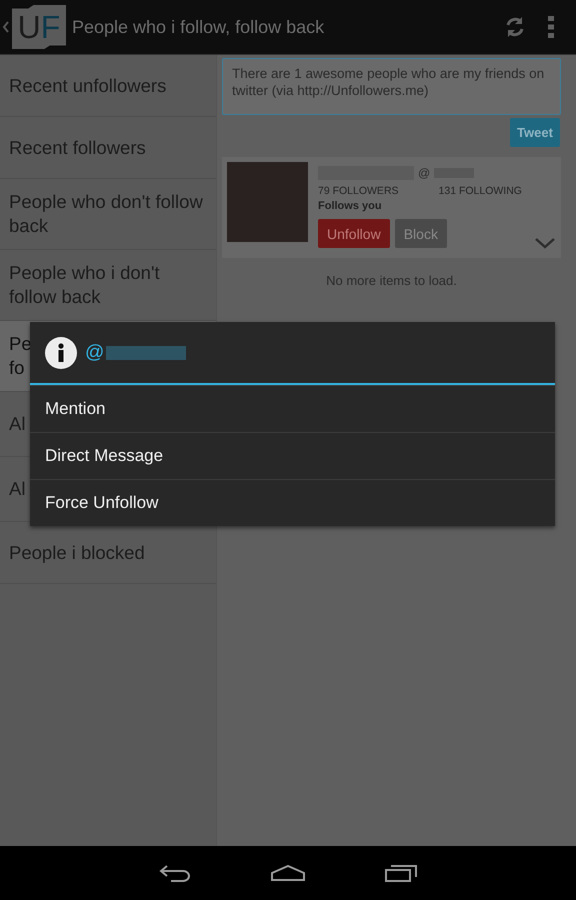 The width and height of the screenshot is (576, 900). Describe the element at coordinates (350, 206) in the screenshot. I see `follow-status: Follows you` at that location.